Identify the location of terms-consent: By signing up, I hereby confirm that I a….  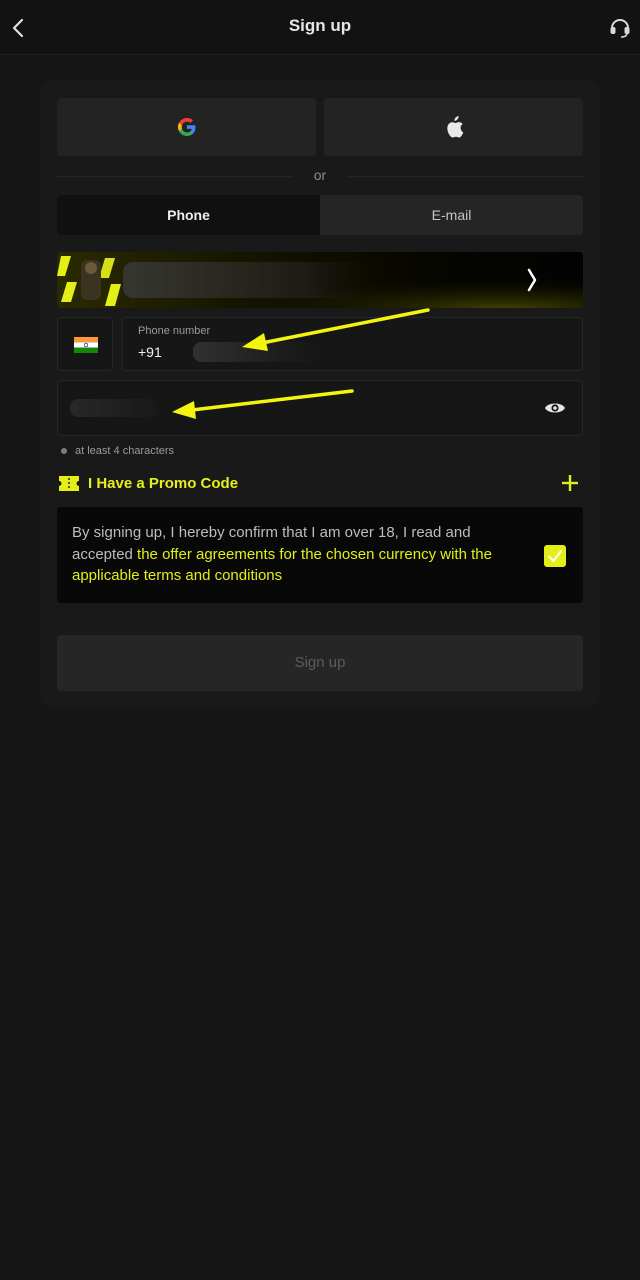
(320, 555).